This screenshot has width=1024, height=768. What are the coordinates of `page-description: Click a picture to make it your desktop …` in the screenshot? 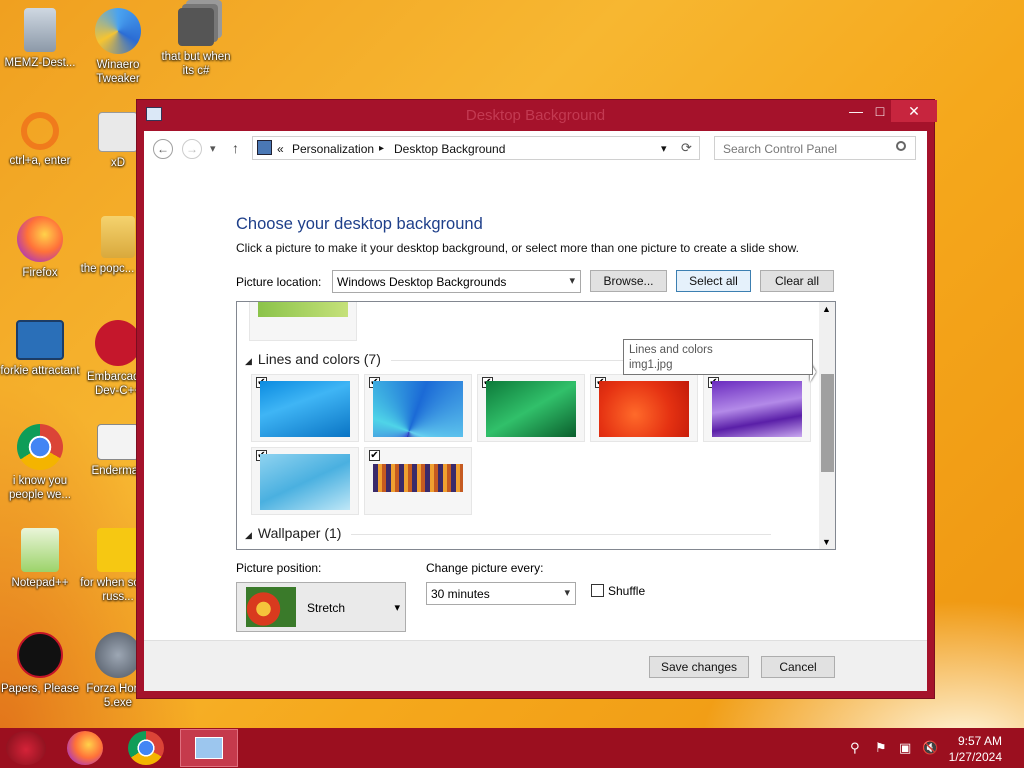 It's located at (517, 248).